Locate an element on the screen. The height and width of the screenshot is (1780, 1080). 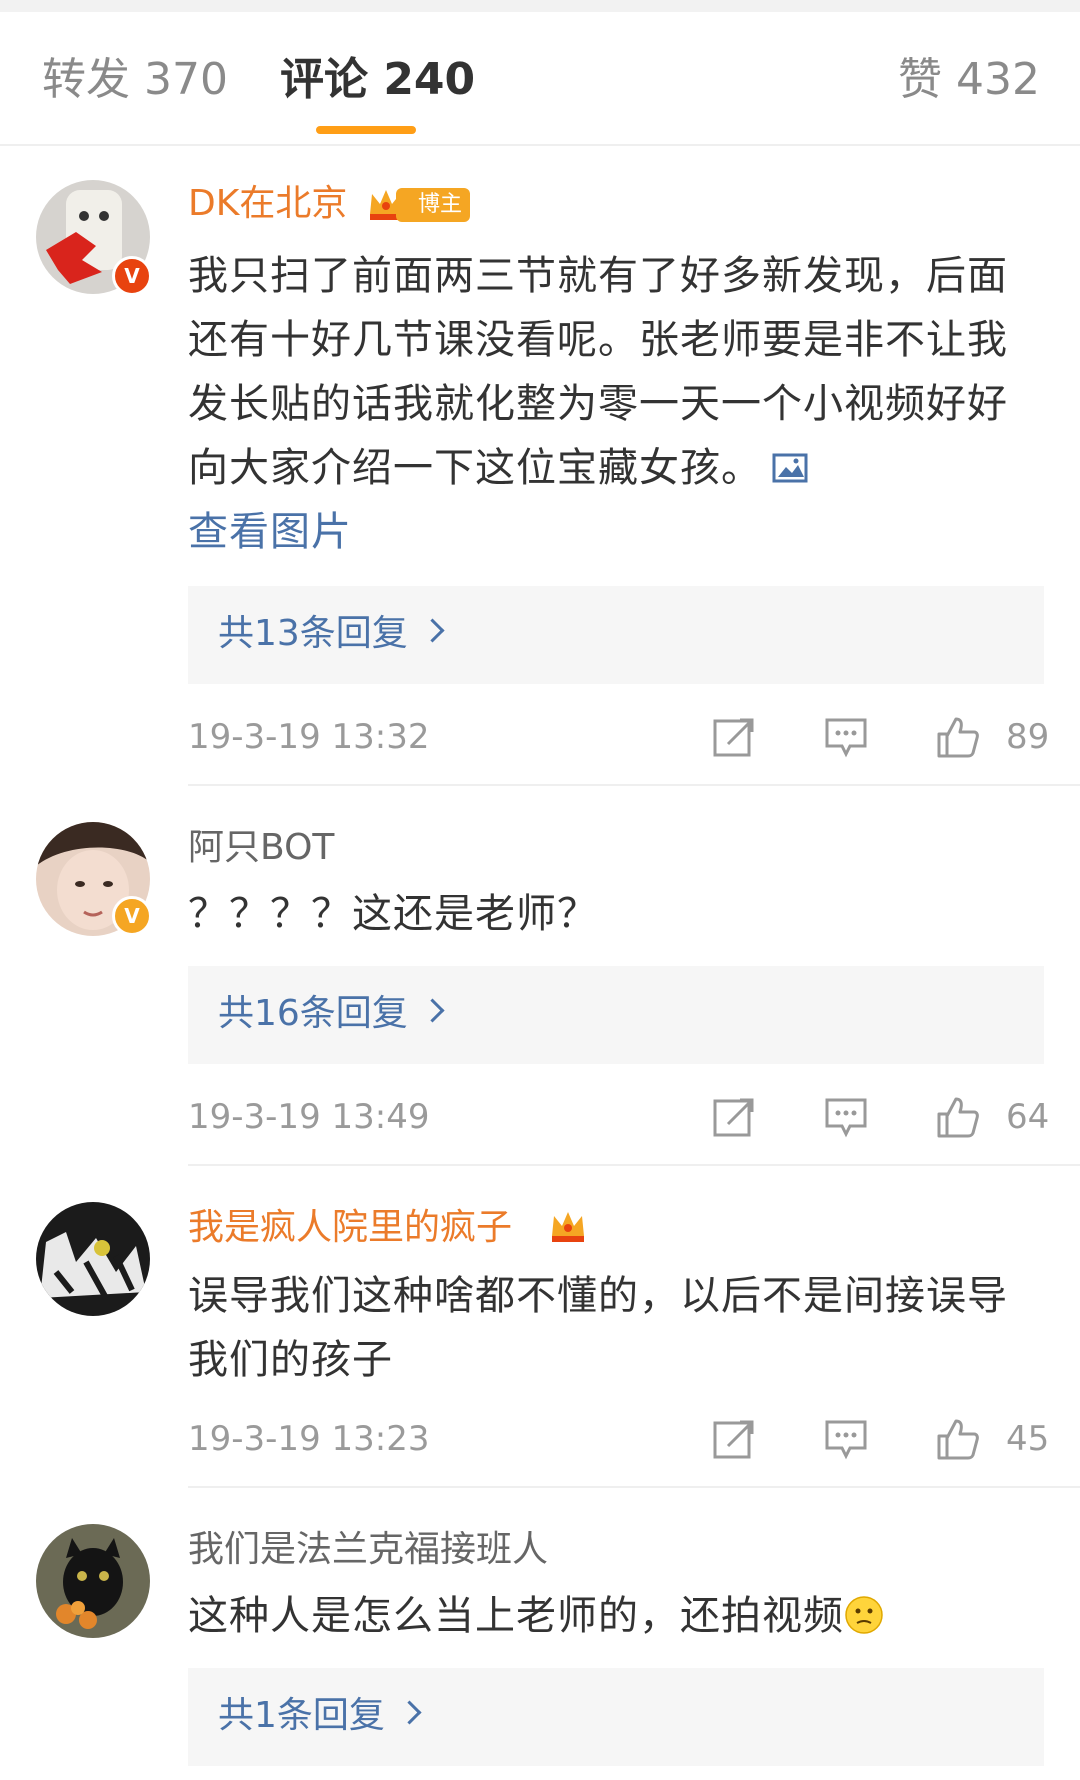
like-count: 45 is located at coordinates (1028, 1439).